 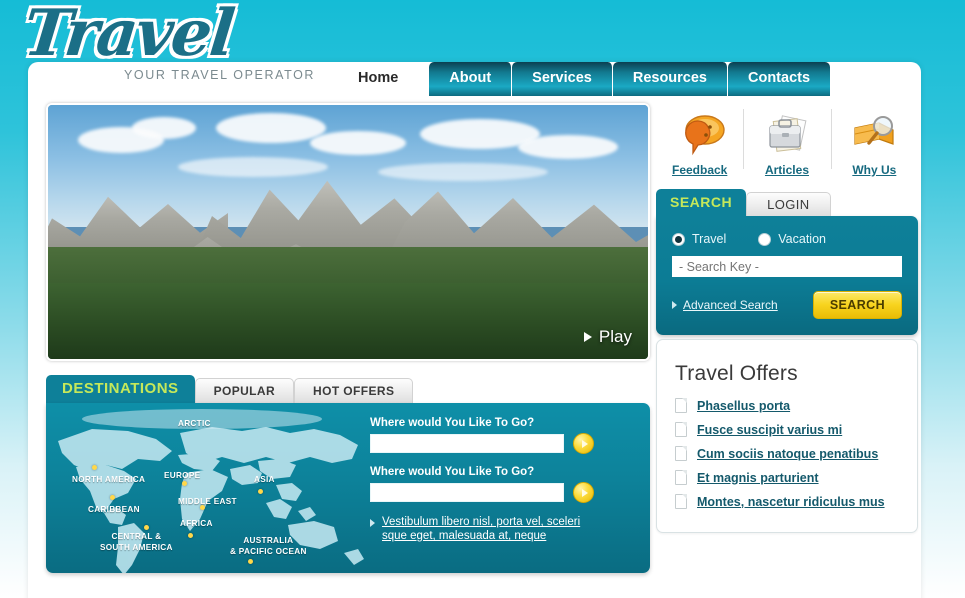 I want to click on quicklink-why-us: Why Us, so click(x=874, y=144).